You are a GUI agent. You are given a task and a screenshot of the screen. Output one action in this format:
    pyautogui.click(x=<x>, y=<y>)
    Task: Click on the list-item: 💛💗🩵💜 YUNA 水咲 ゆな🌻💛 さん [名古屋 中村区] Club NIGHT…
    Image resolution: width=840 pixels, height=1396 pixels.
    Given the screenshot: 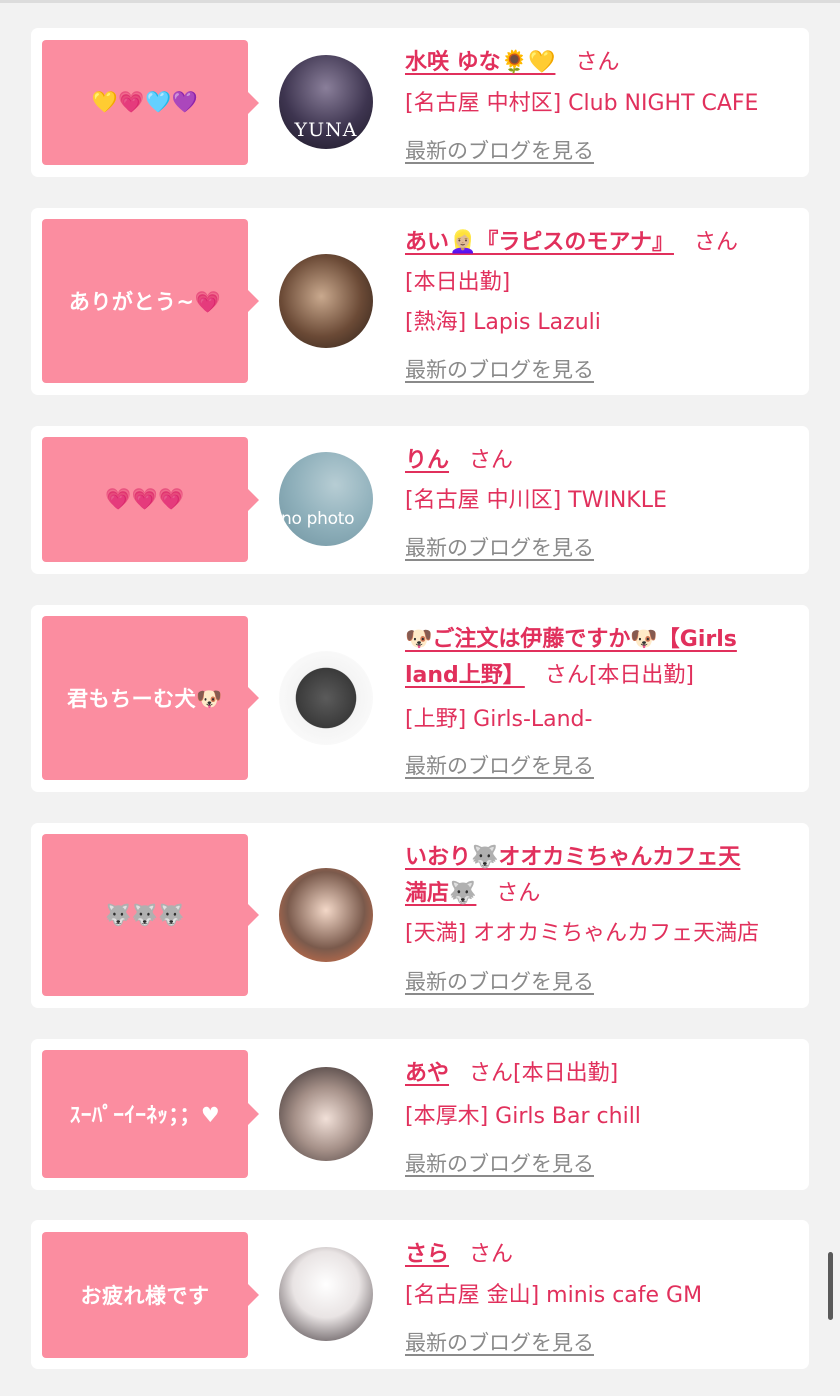 What is the action you would take?
    pyautogui.click(x=420, y=102)
    